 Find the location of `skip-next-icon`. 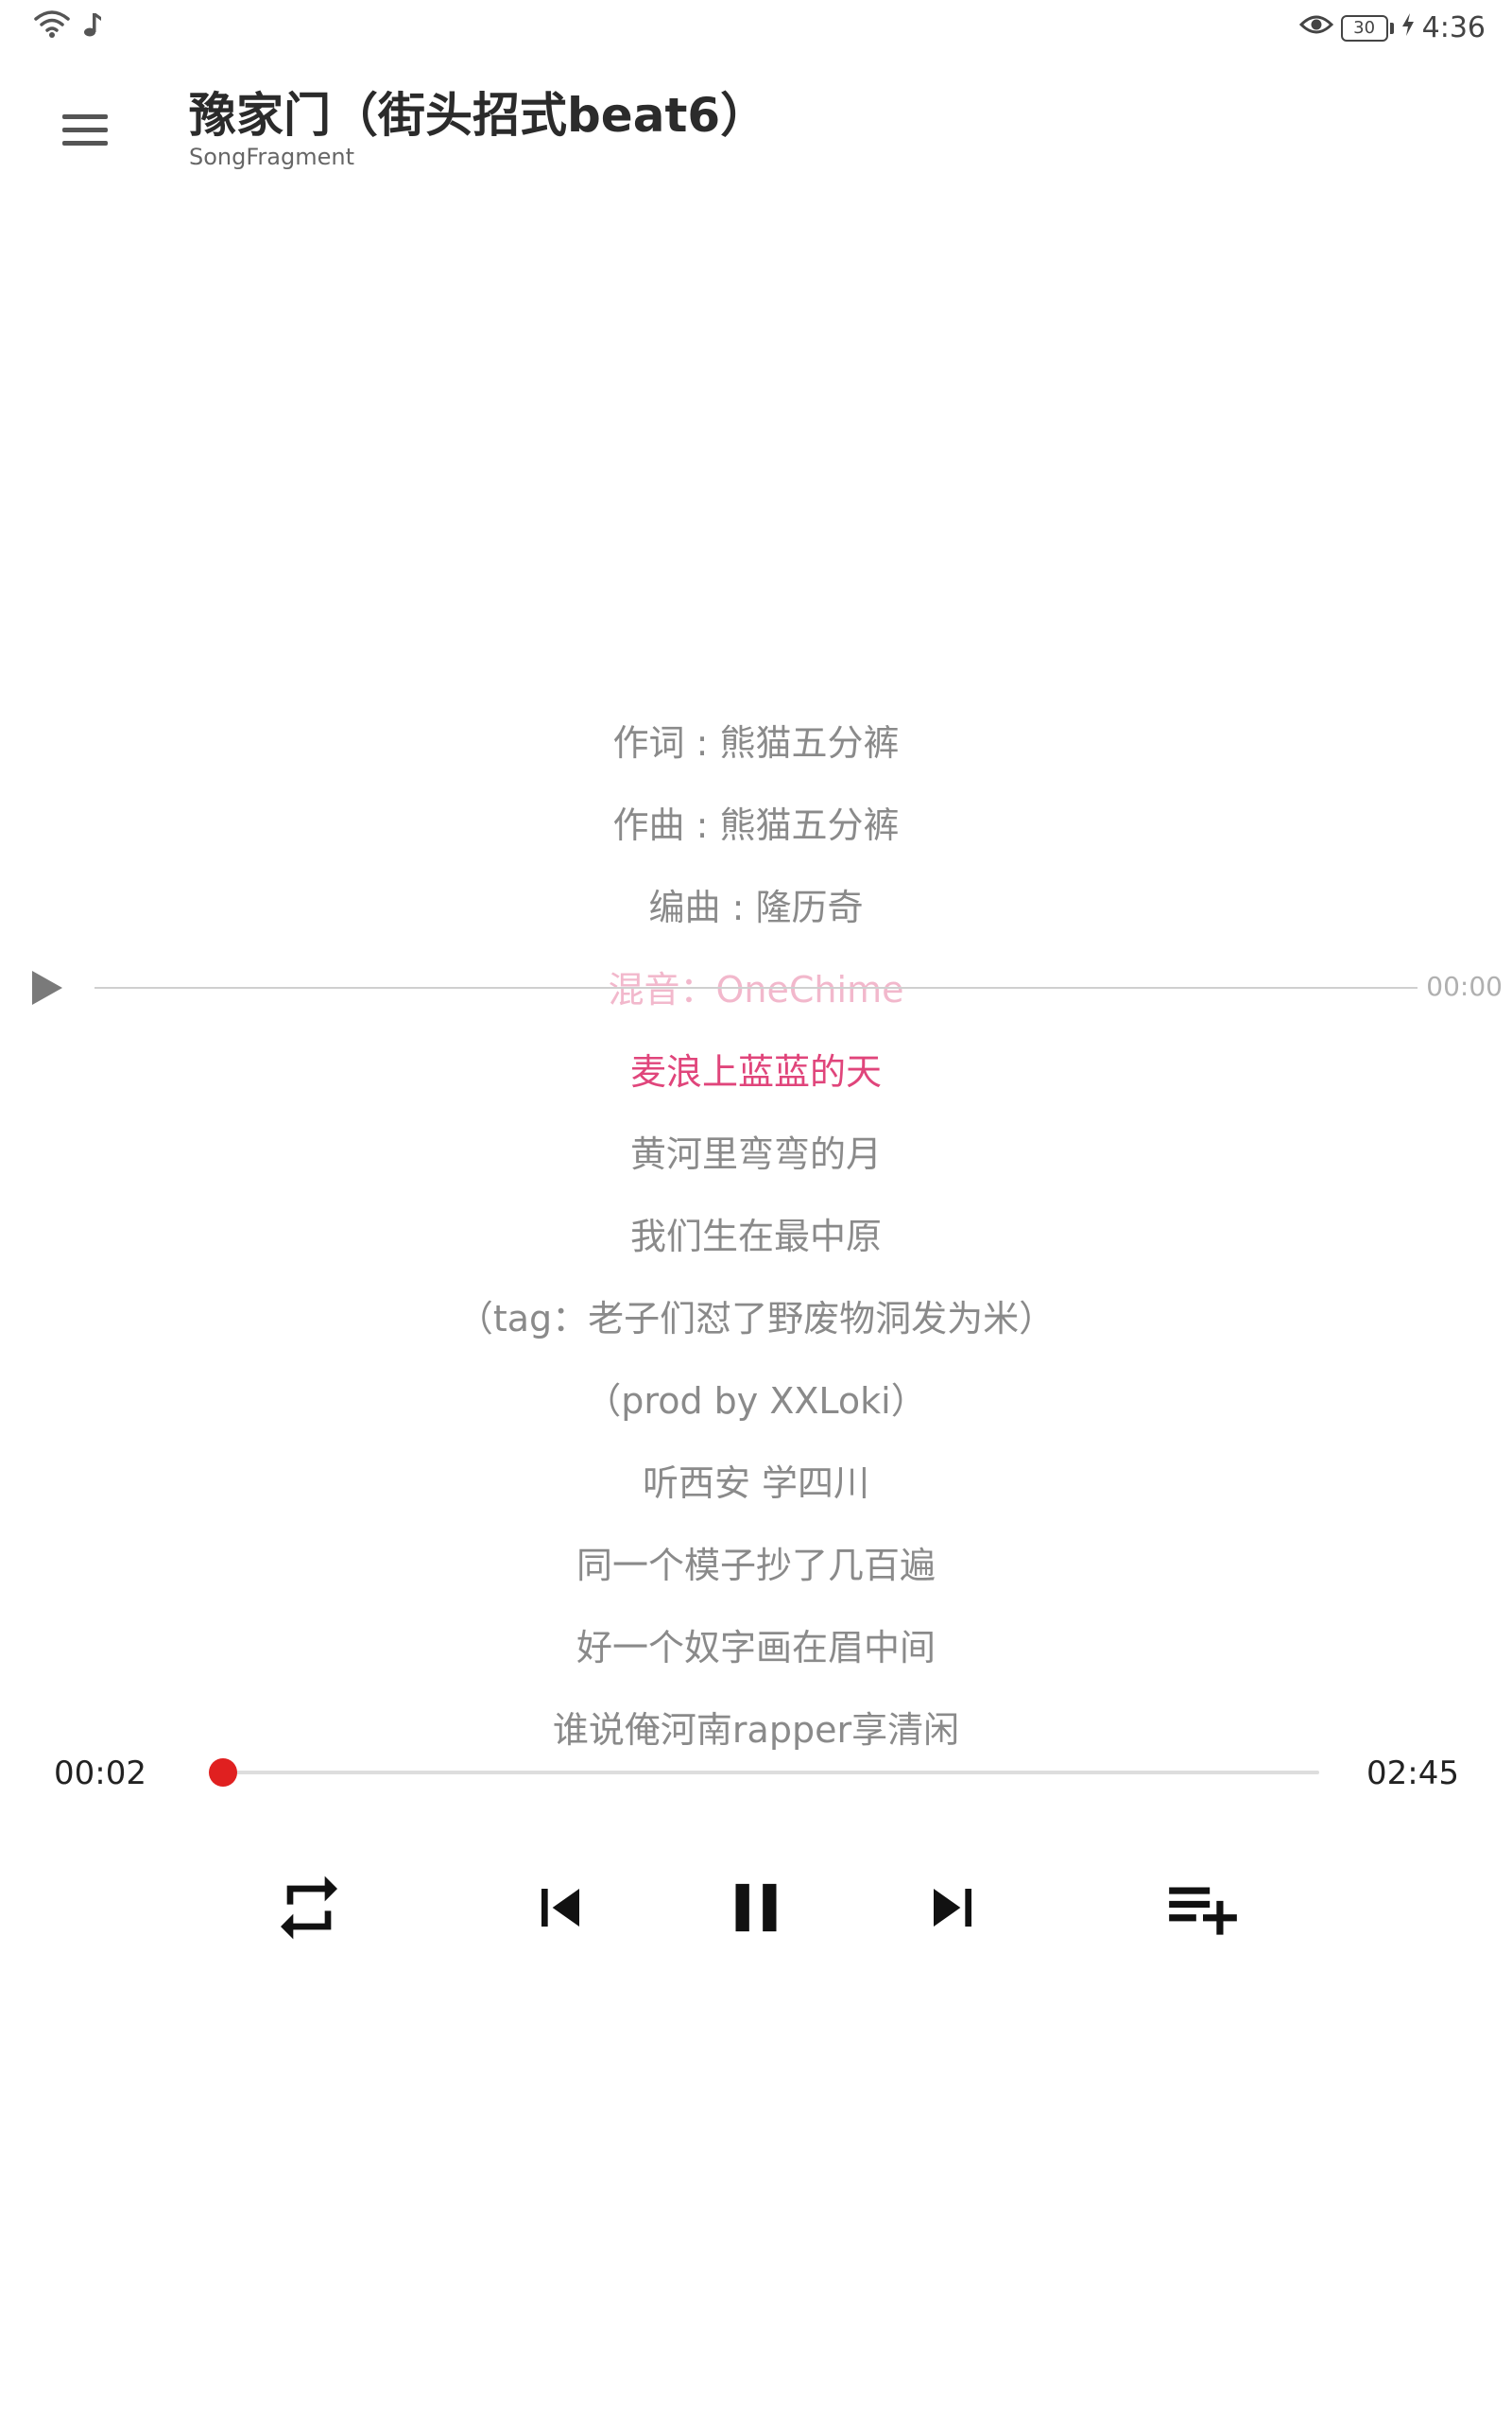

skip-next-icon is located at coordinates (952, 1909).